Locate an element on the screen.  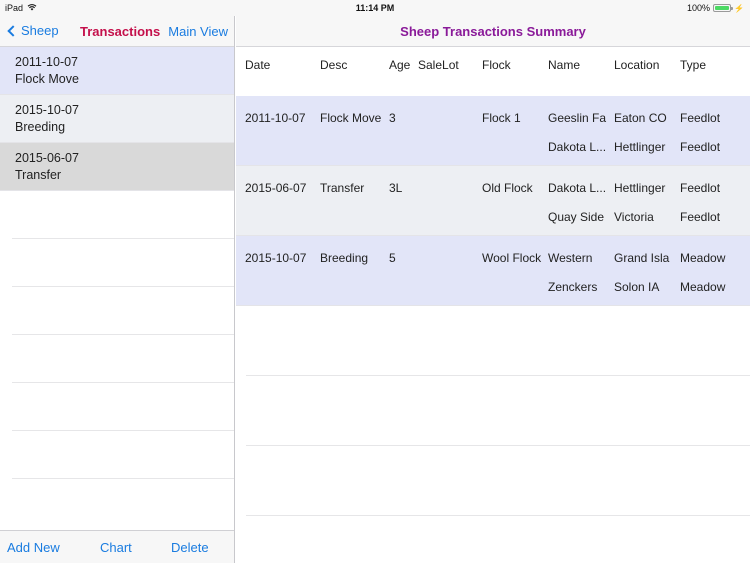
charging-icon: ⚡ is located at coordinates (739, 8).